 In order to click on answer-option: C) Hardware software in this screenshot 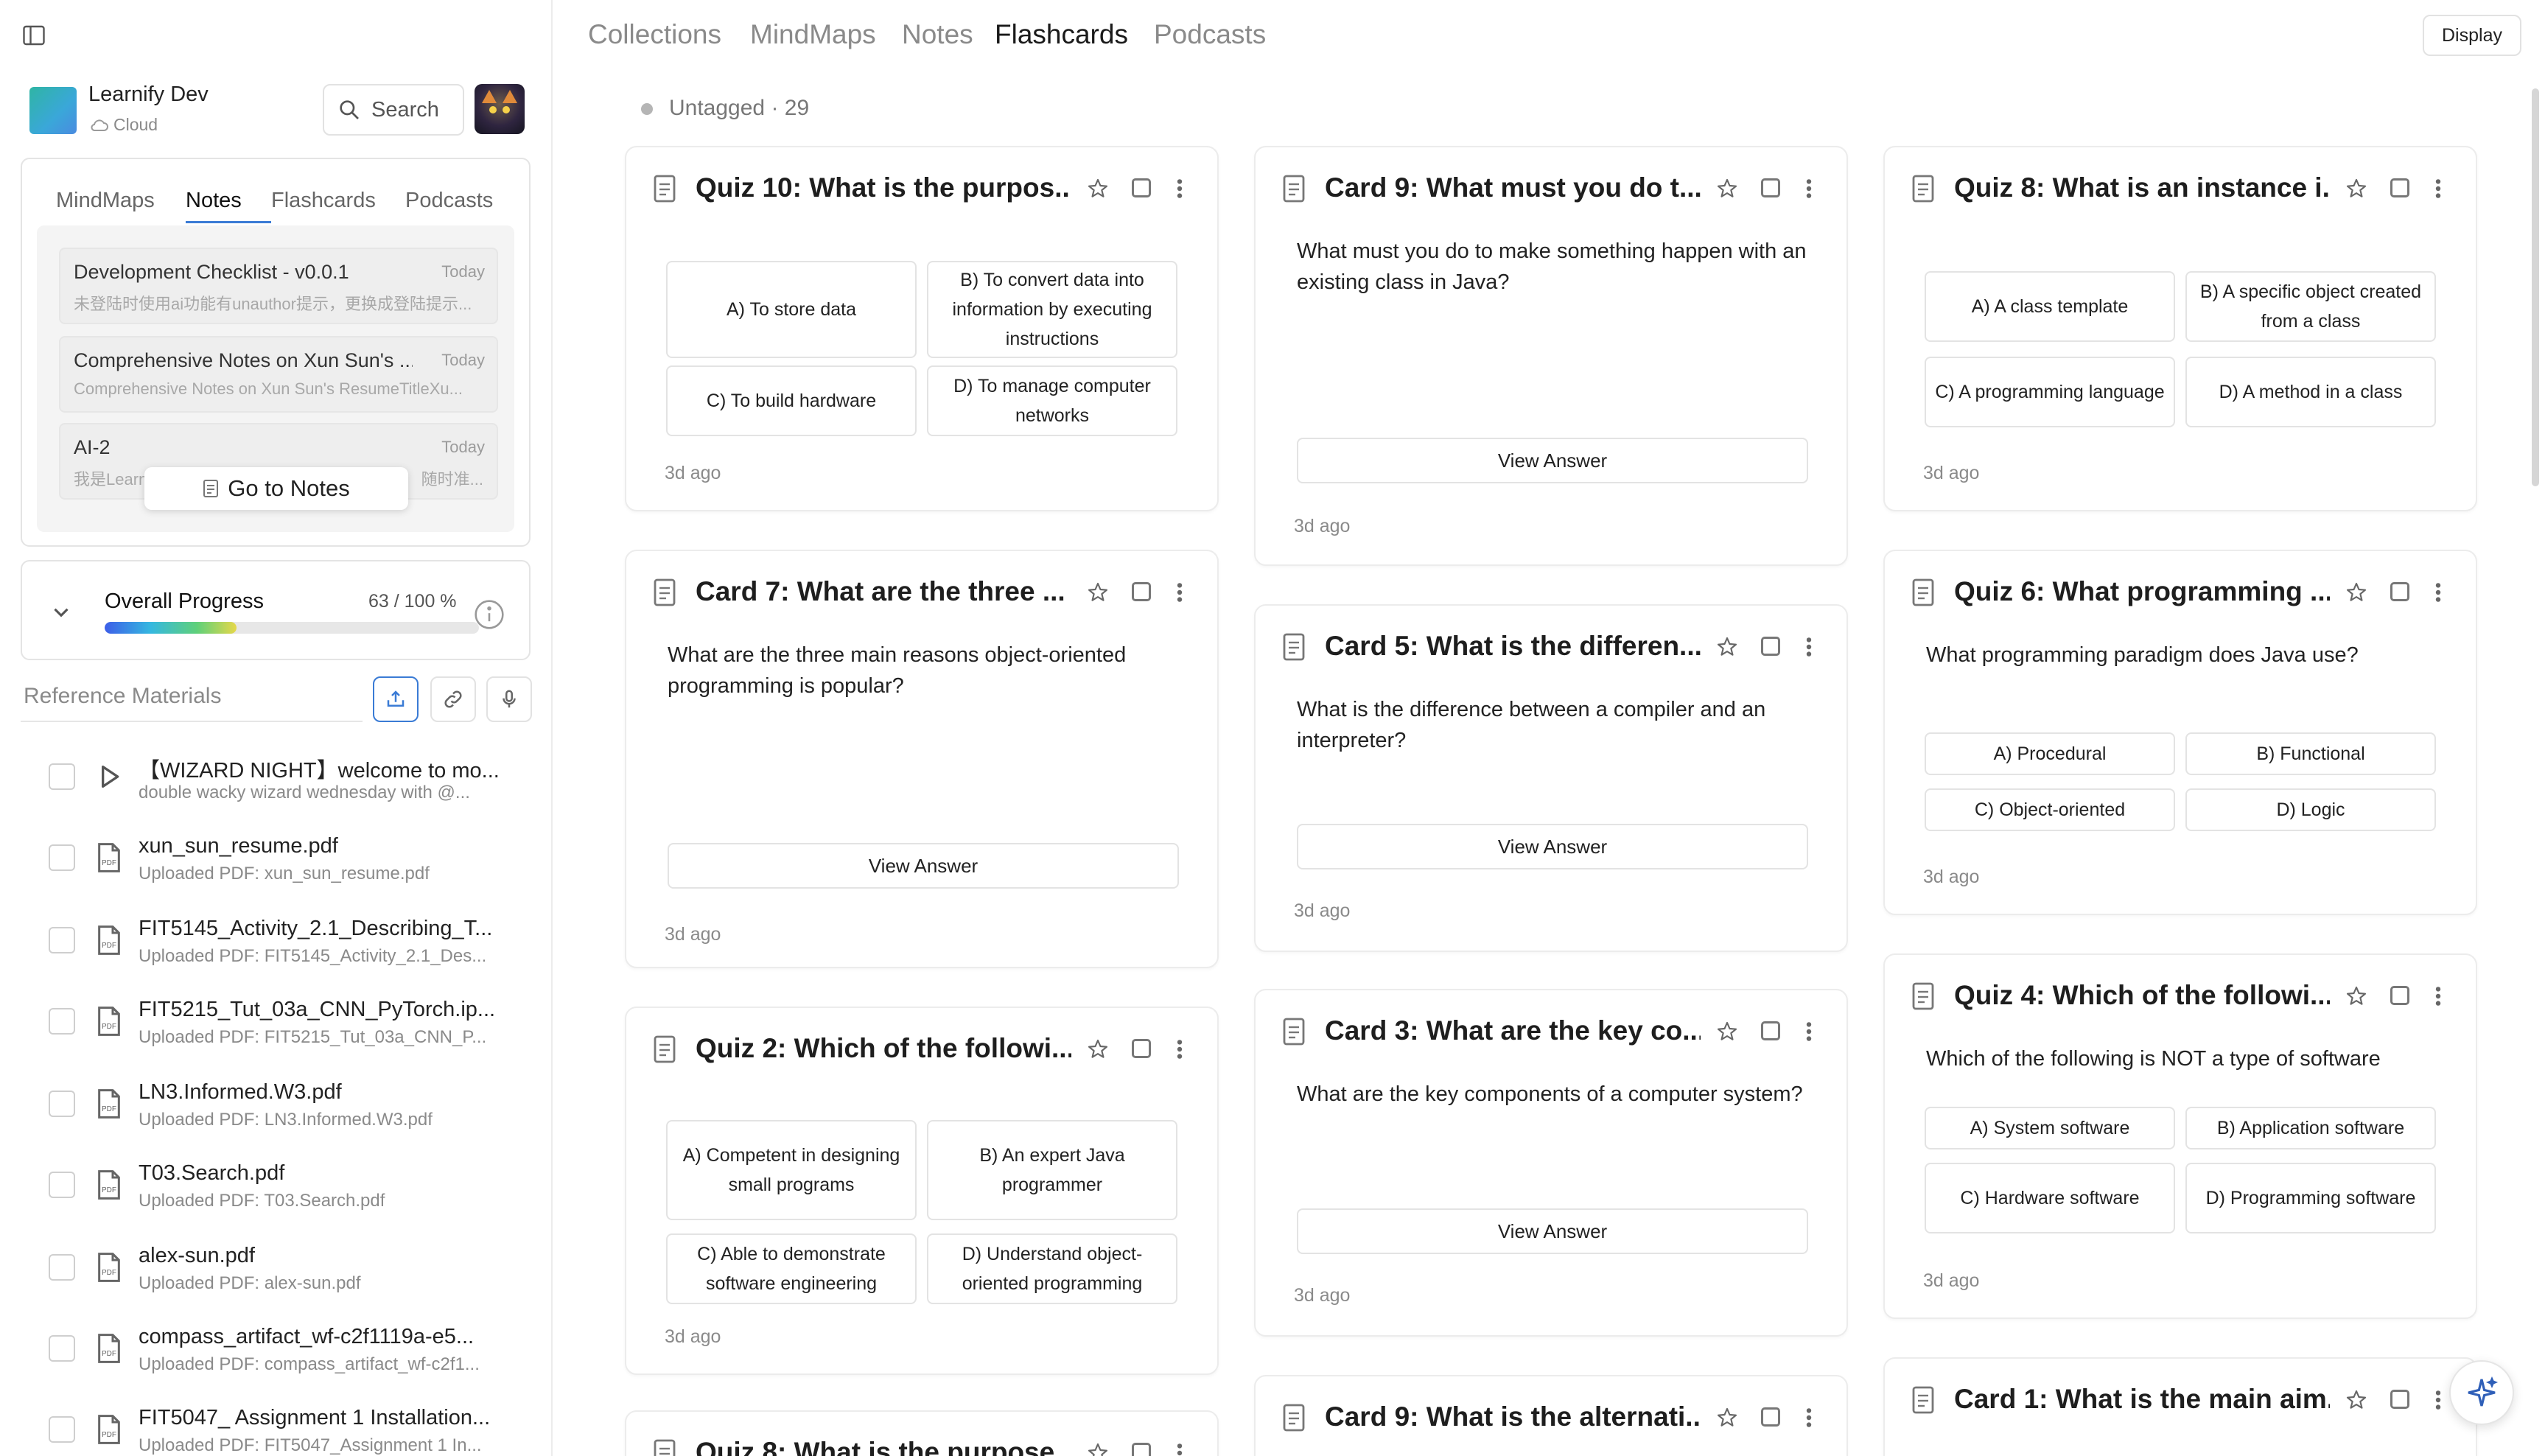, I will do `click(2050, 1198)`.